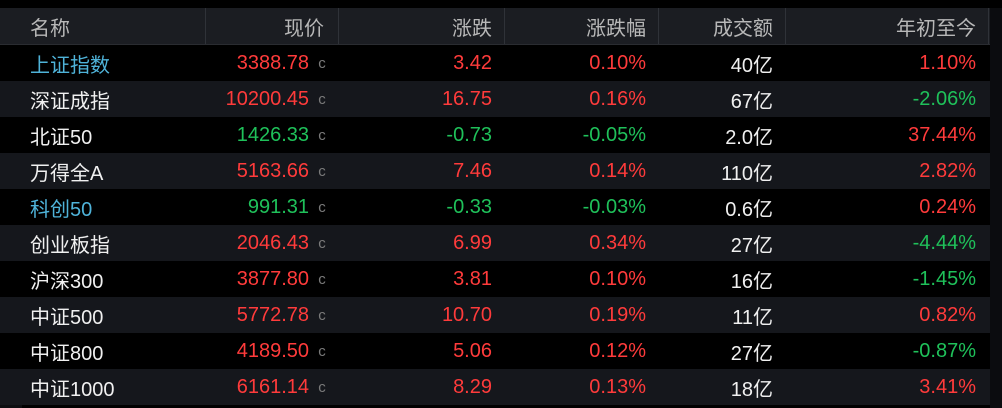 The width and height of the screenshot is (1002, 408). Describe the element at coordinates (472, 242) in the screenshot. I see `change-value: 6.99` at that location.